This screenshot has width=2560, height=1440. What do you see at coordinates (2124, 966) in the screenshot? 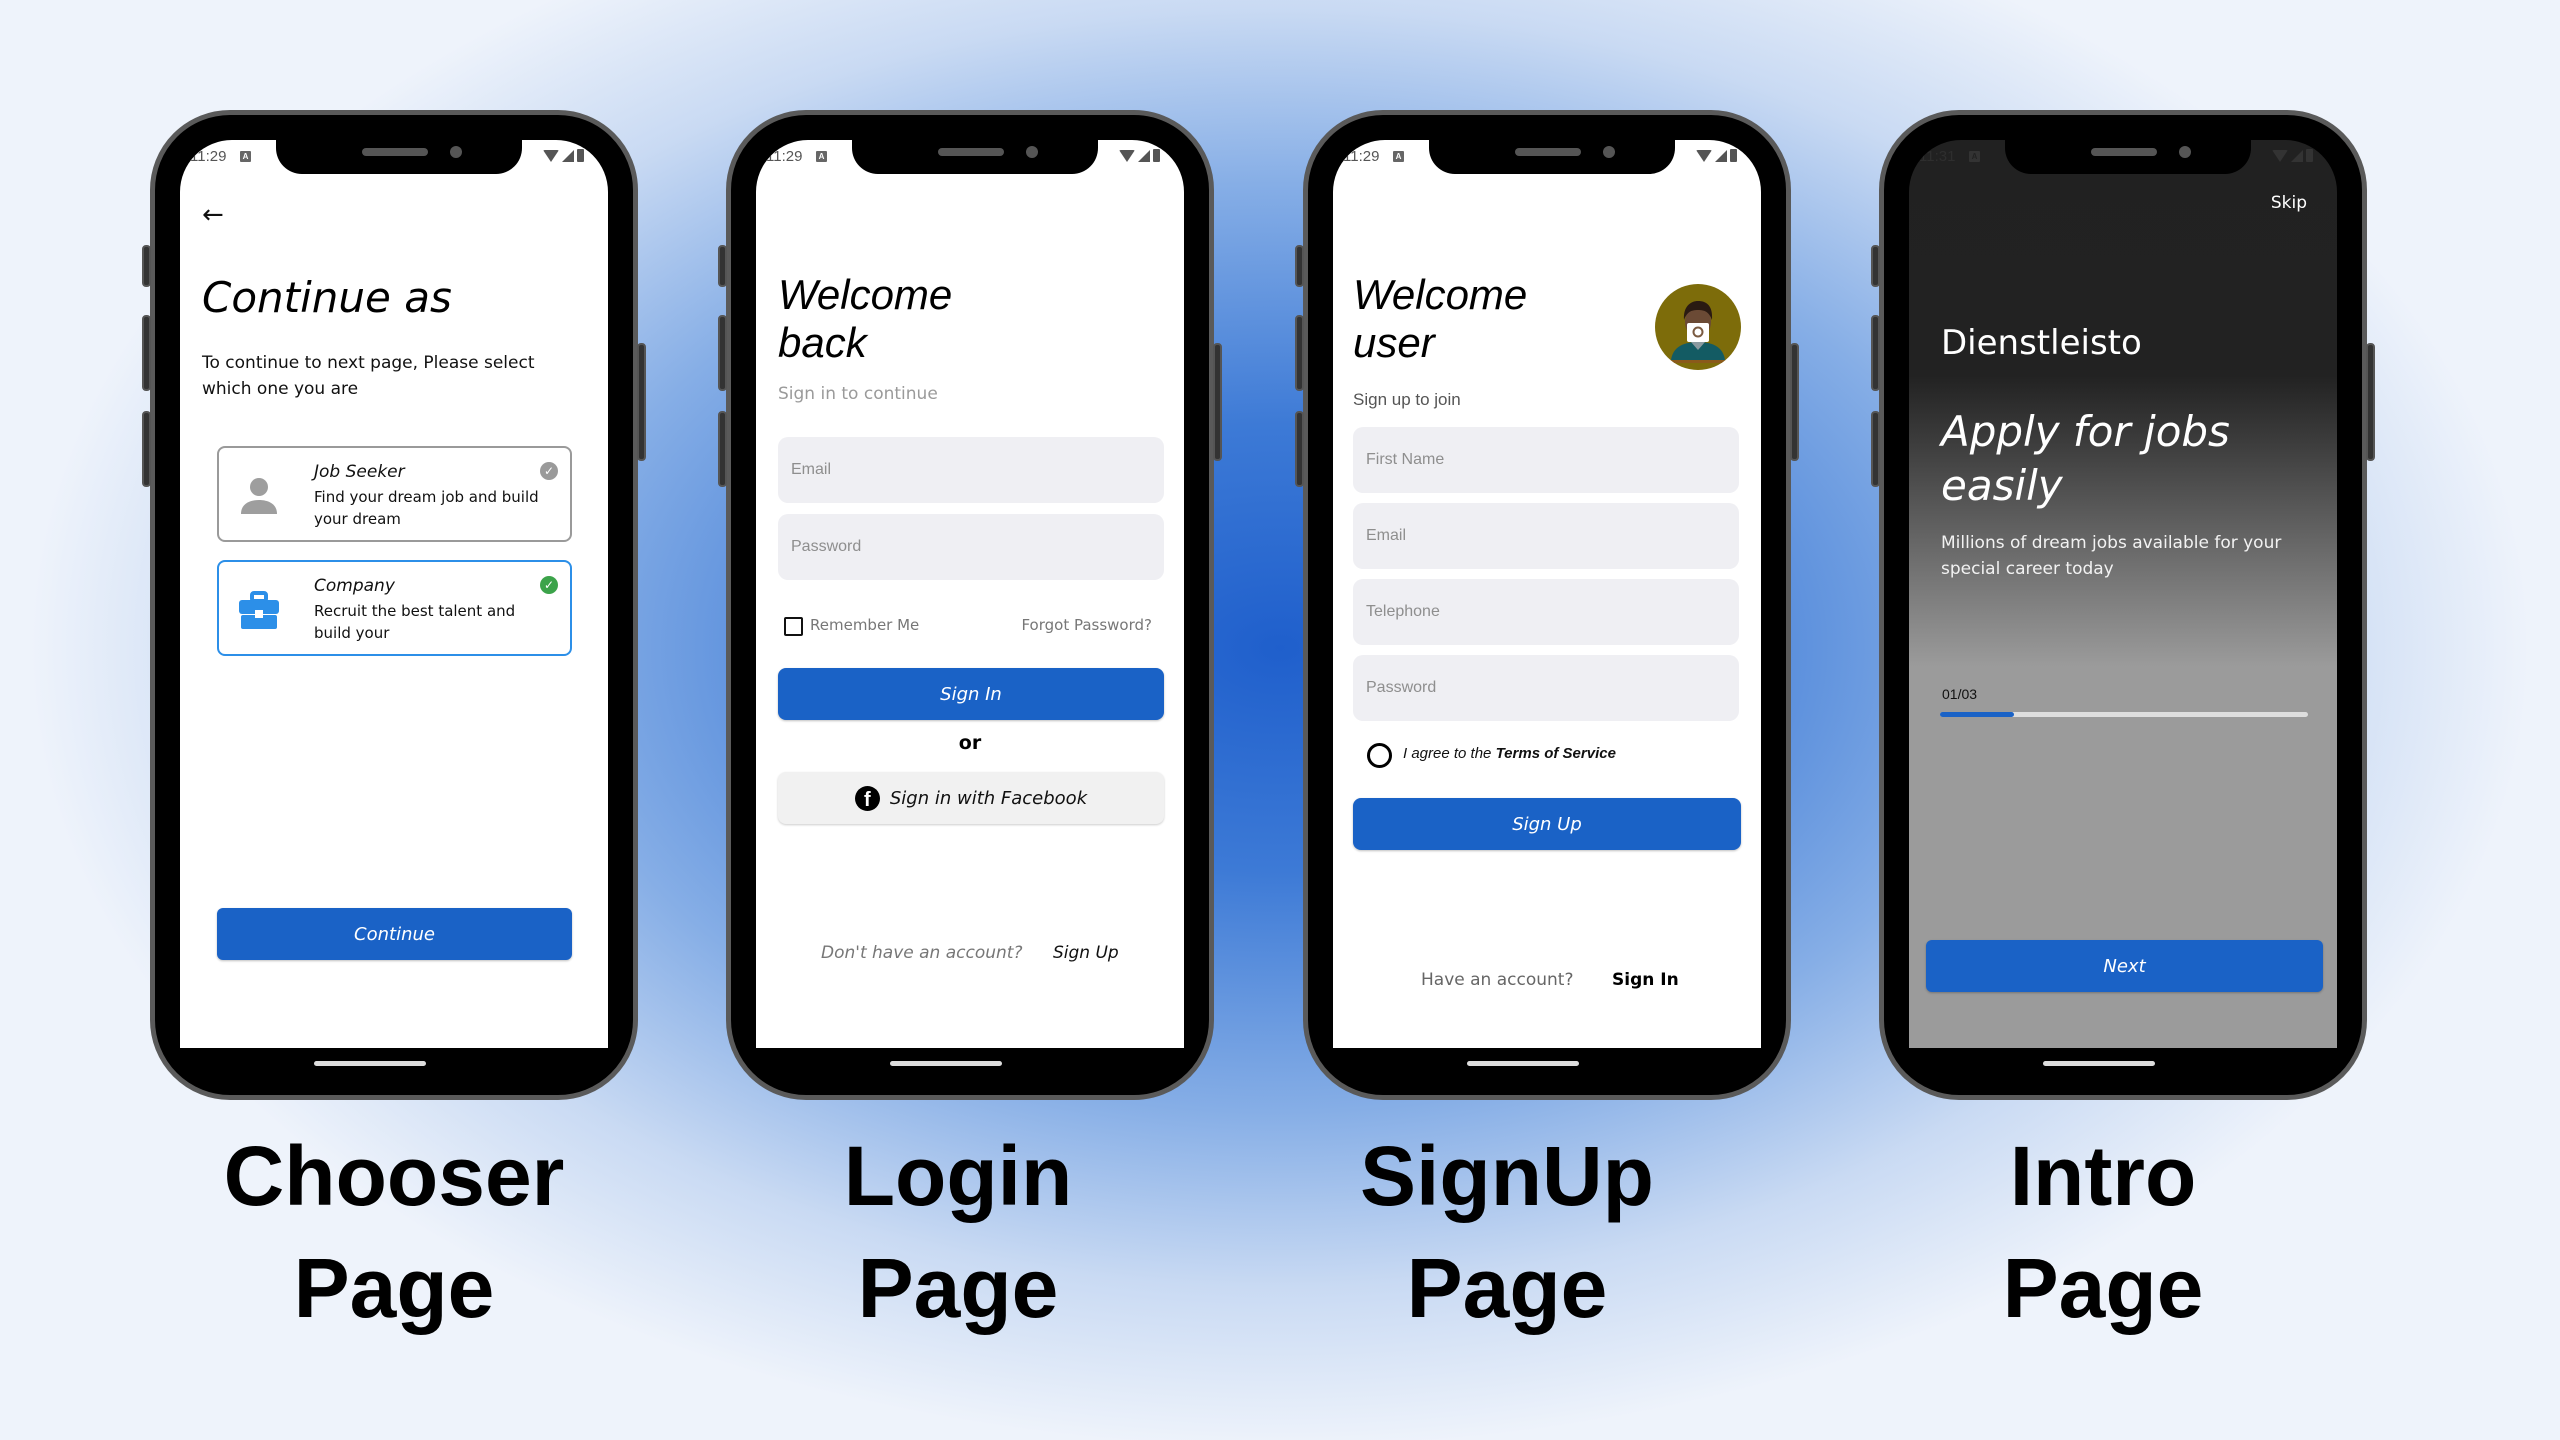
I see `next-button: Next` at bounding box center [2124, 966].